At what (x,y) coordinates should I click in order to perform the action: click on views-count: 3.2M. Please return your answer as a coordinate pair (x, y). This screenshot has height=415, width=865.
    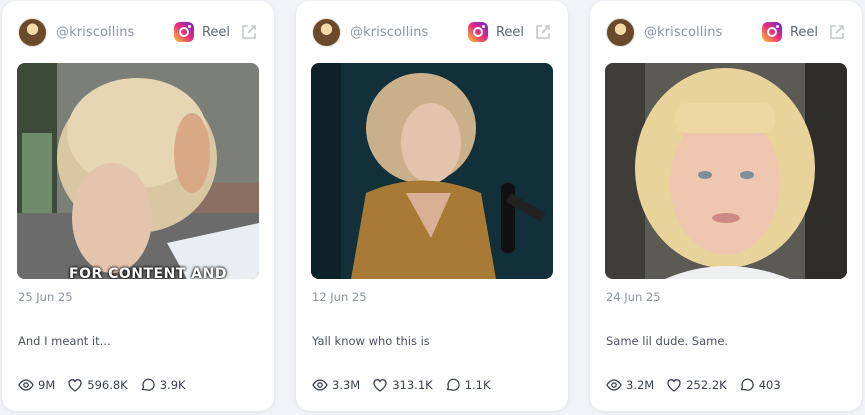
    Looking at the image, I should click on (640, 385).